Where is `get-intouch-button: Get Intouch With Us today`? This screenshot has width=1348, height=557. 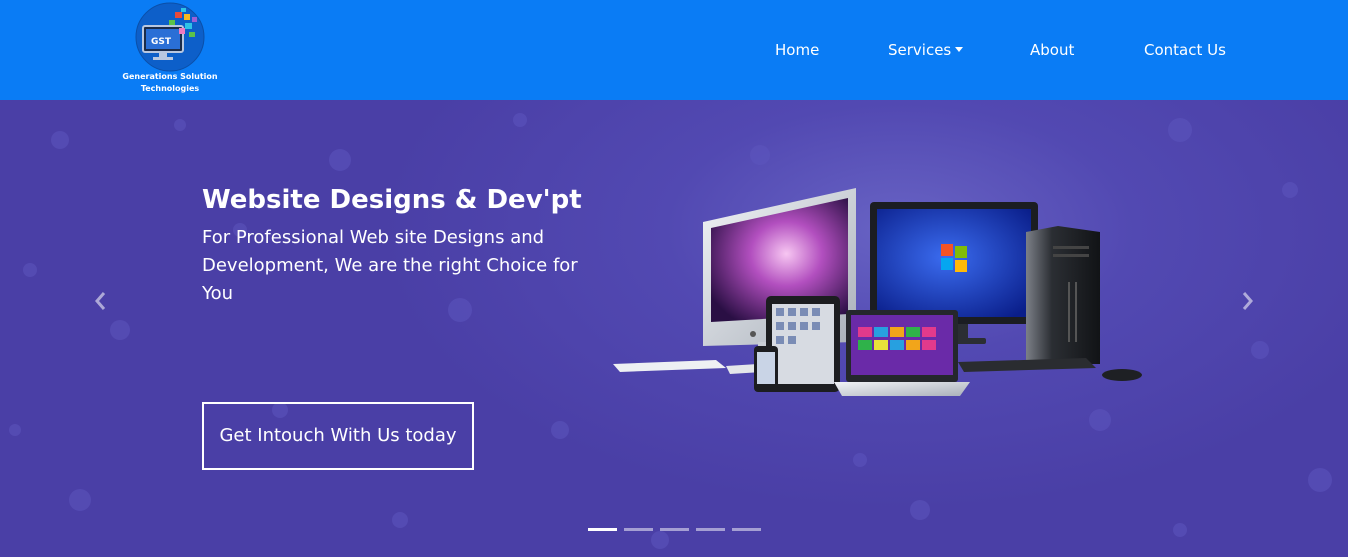
get-intouch-button: Get Intouch With Us today is located at coordinates (338, 436).